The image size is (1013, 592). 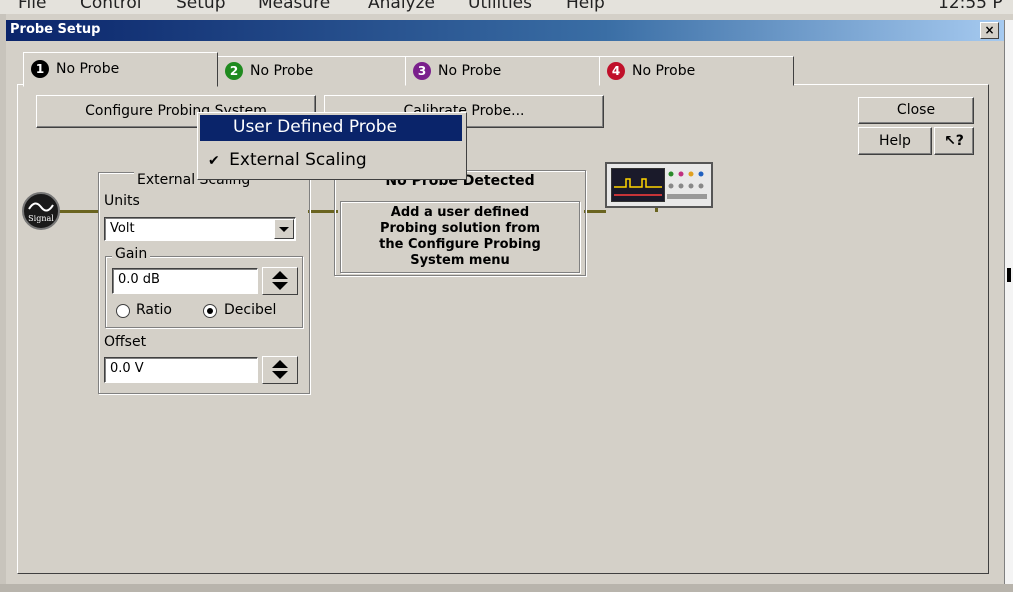 What do you see at coordinates (139, 279) in the screenshot?
I see `gain-value: 0.0 dB` at bounding box center [139, 279].